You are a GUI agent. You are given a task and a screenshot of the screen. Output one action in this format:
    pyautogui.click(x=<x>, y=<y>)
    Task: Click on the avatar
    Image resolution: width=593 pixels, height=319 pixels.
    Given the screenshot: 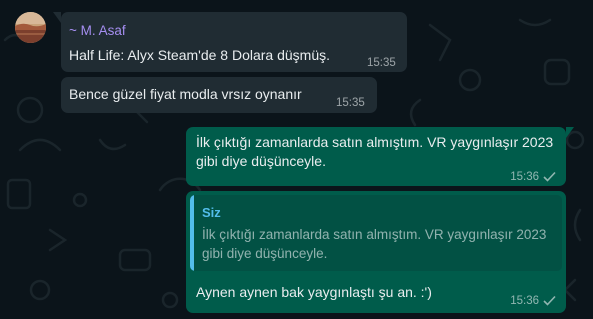 What is the action you would take?
    pyautogui.click(x=30, y=27)
    